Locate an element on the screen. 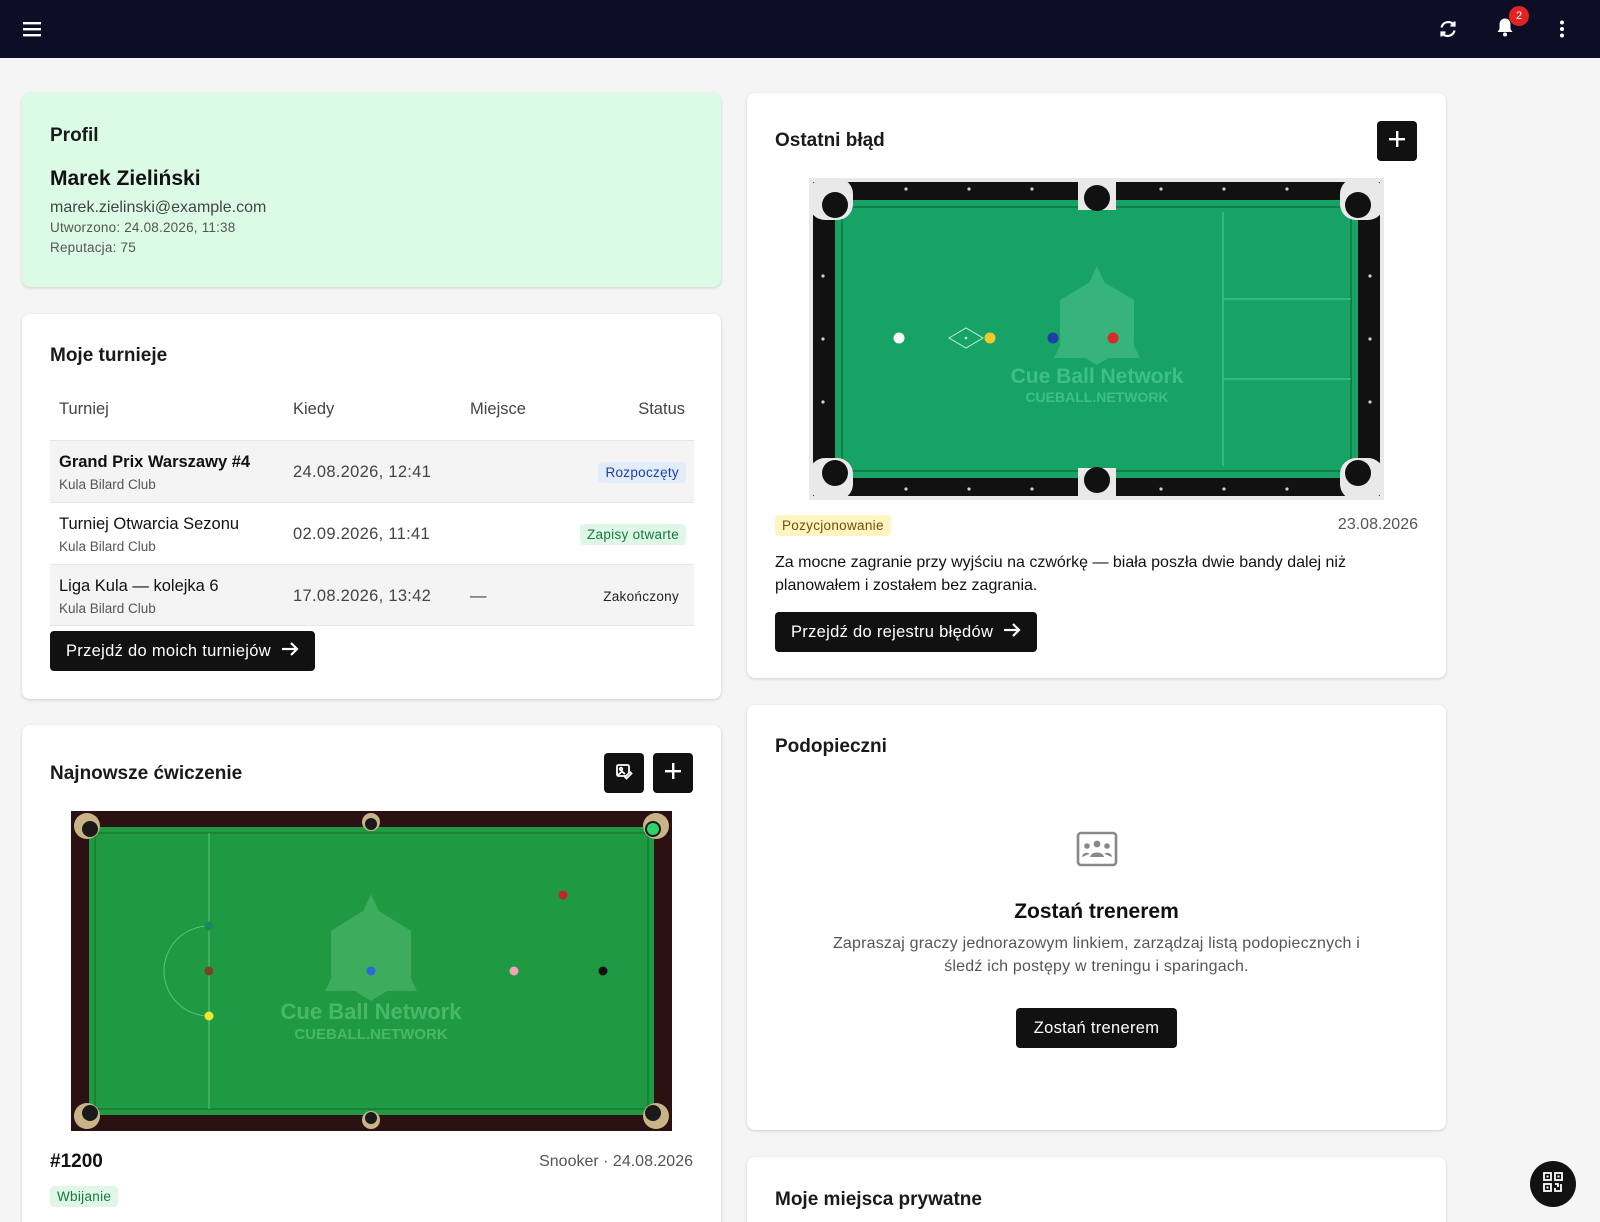  qr-code-button is located at coordinates (1553, 1184).